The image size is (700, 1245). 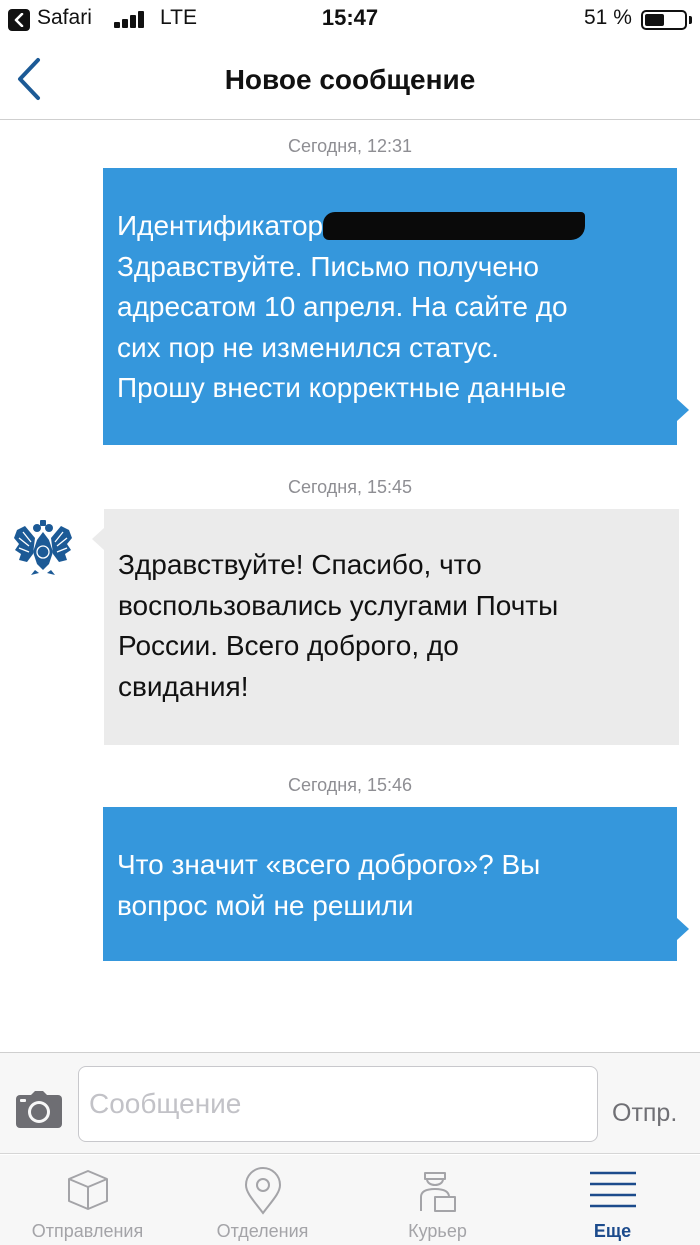 I want to click on russian-post-eagle-logo, so click(x=43, y=547).